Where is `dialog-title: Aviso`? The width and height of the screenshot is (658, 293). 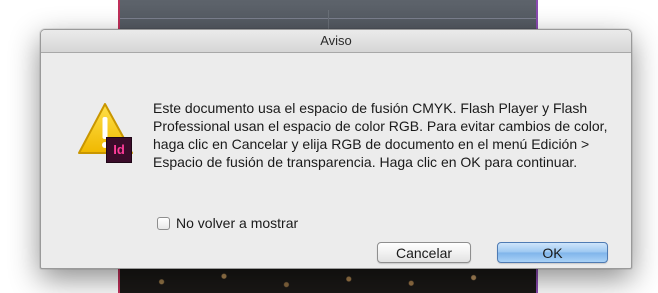 dialog-title: Aviso is located at coordinates (336, 40).